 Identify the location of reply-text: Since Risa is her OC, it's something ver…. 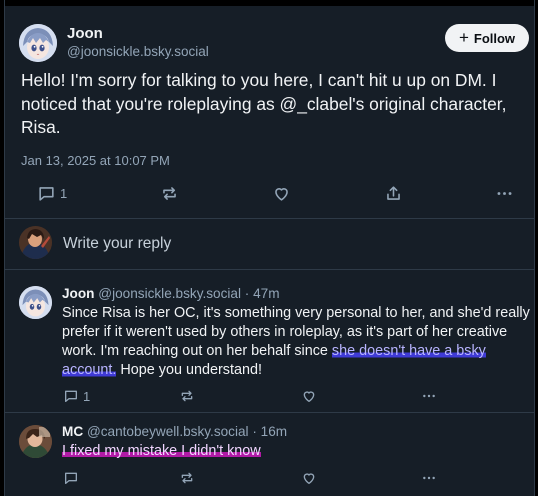
(296, 342).